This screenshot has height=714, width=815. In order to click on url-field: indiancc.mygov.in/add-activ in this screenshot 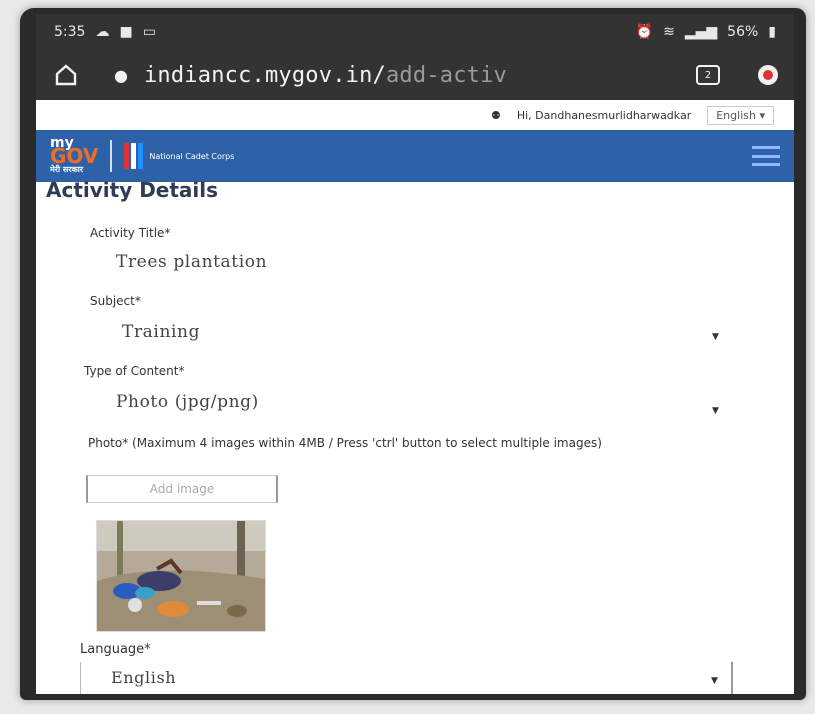, I will do `click(420, 75)`.